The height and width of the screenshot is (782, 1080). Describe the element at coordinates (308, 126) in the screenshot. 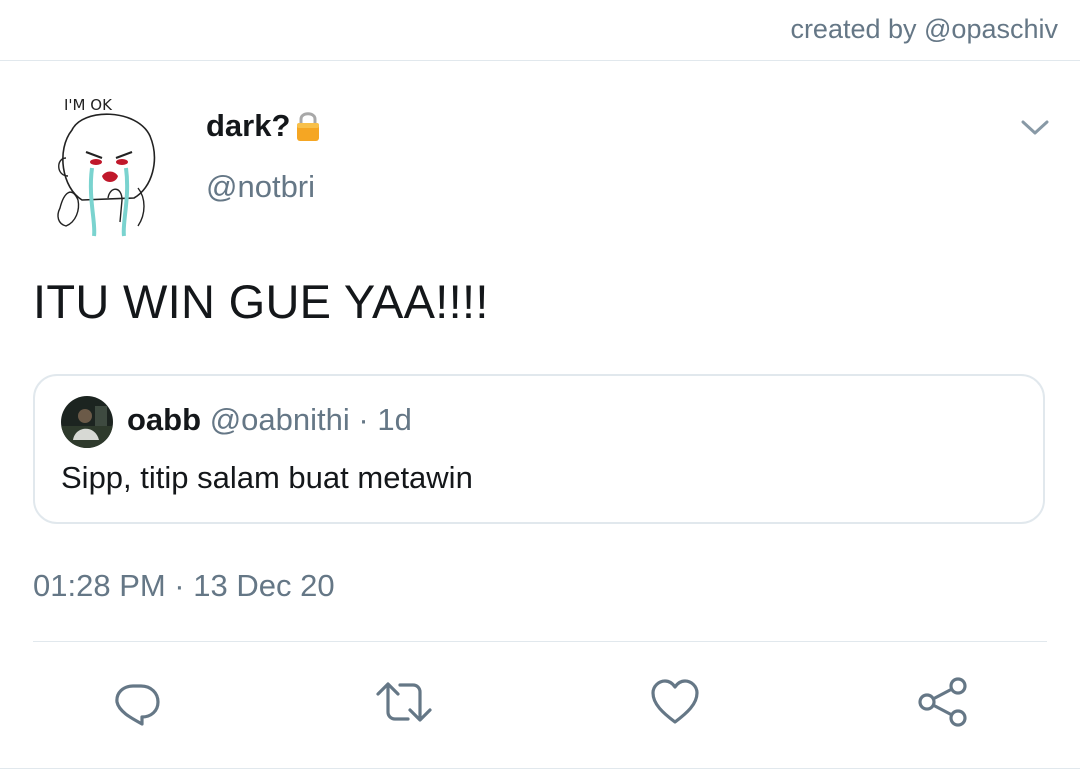

I see `lock-icon` at that location.